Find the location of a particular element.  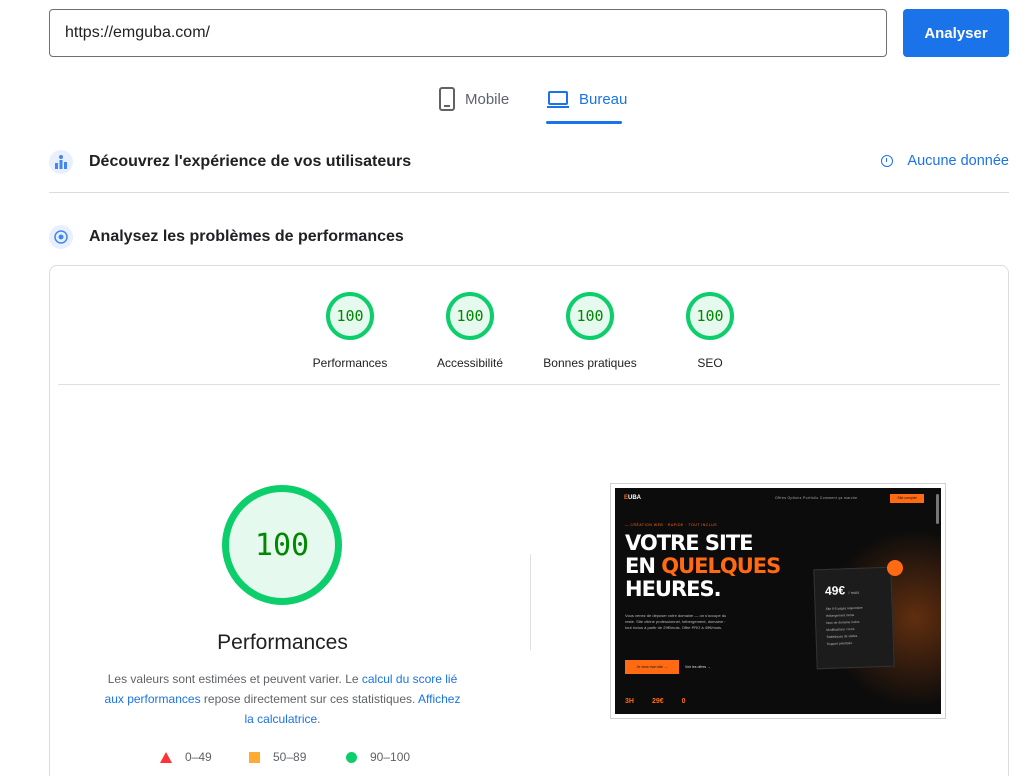

legend-fail-label: 0–49 is located at coordinates (198, 757).